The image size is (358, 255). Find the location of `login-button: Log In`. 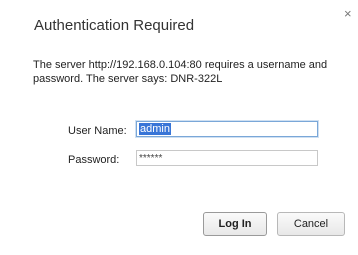

login-button: Log In is located at coordinates (235, 224).